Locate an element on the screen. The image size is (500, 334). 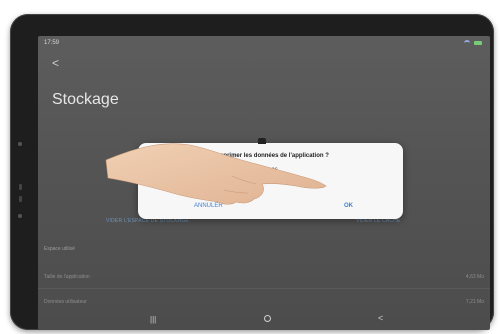
storage-row: Taille de l'application 4,63 Mo is located at coordinates (264, 277).